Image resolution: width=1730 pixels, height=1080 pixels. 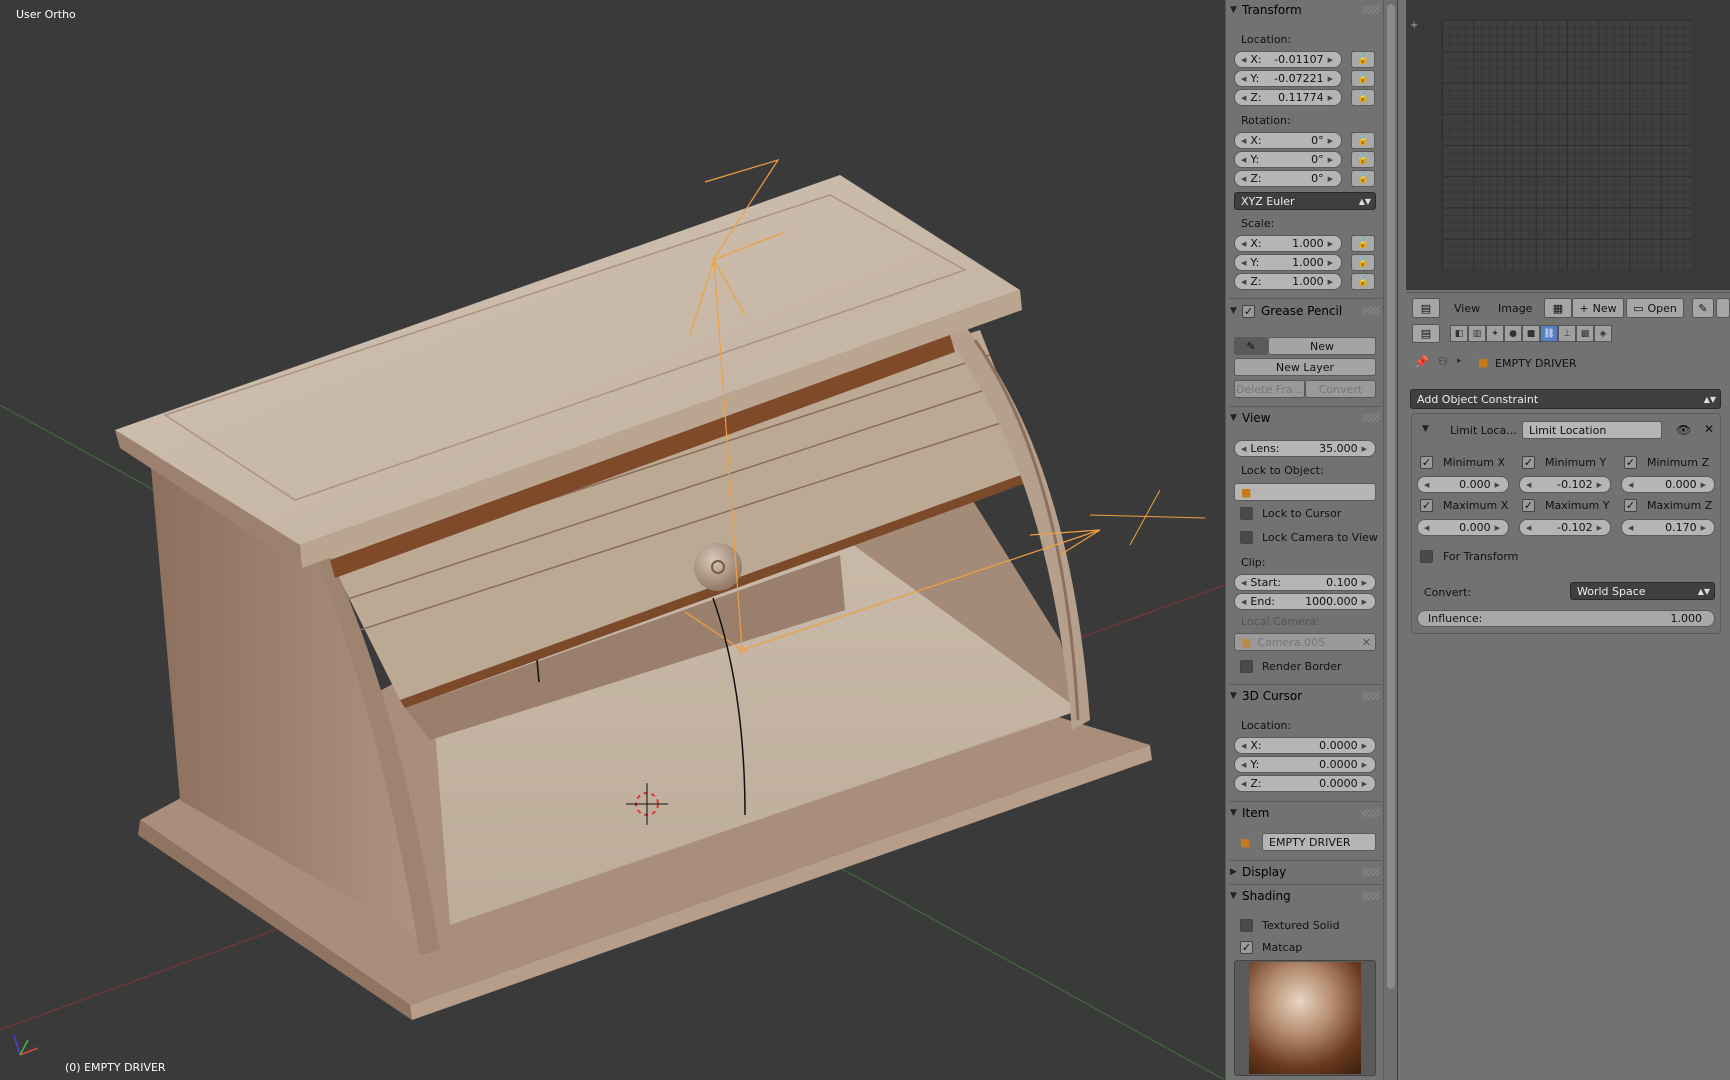 I want to click on pencil-icon: ✎, so click(x=1251, y=346).